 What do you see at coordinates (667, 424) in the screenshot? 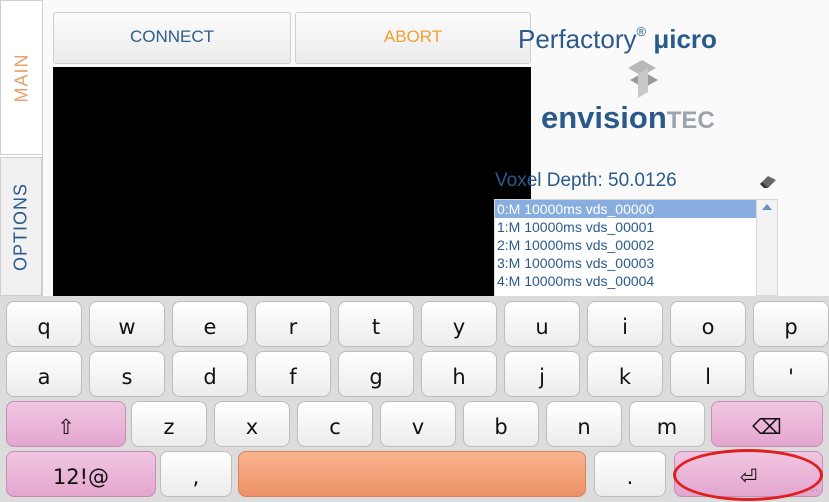
I see `key-m: m` at bounding box center [667, 424].